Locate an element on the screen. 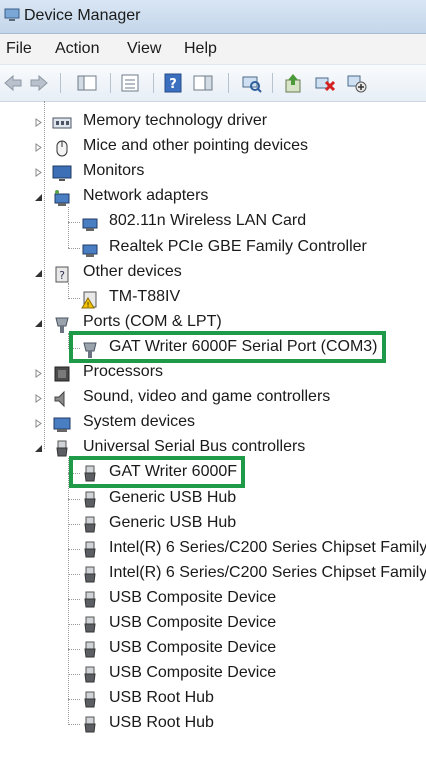 The width and height of the screenshot is (426, 760). tree-item-label: TM-T88IV is located at coordinates (145, 296).